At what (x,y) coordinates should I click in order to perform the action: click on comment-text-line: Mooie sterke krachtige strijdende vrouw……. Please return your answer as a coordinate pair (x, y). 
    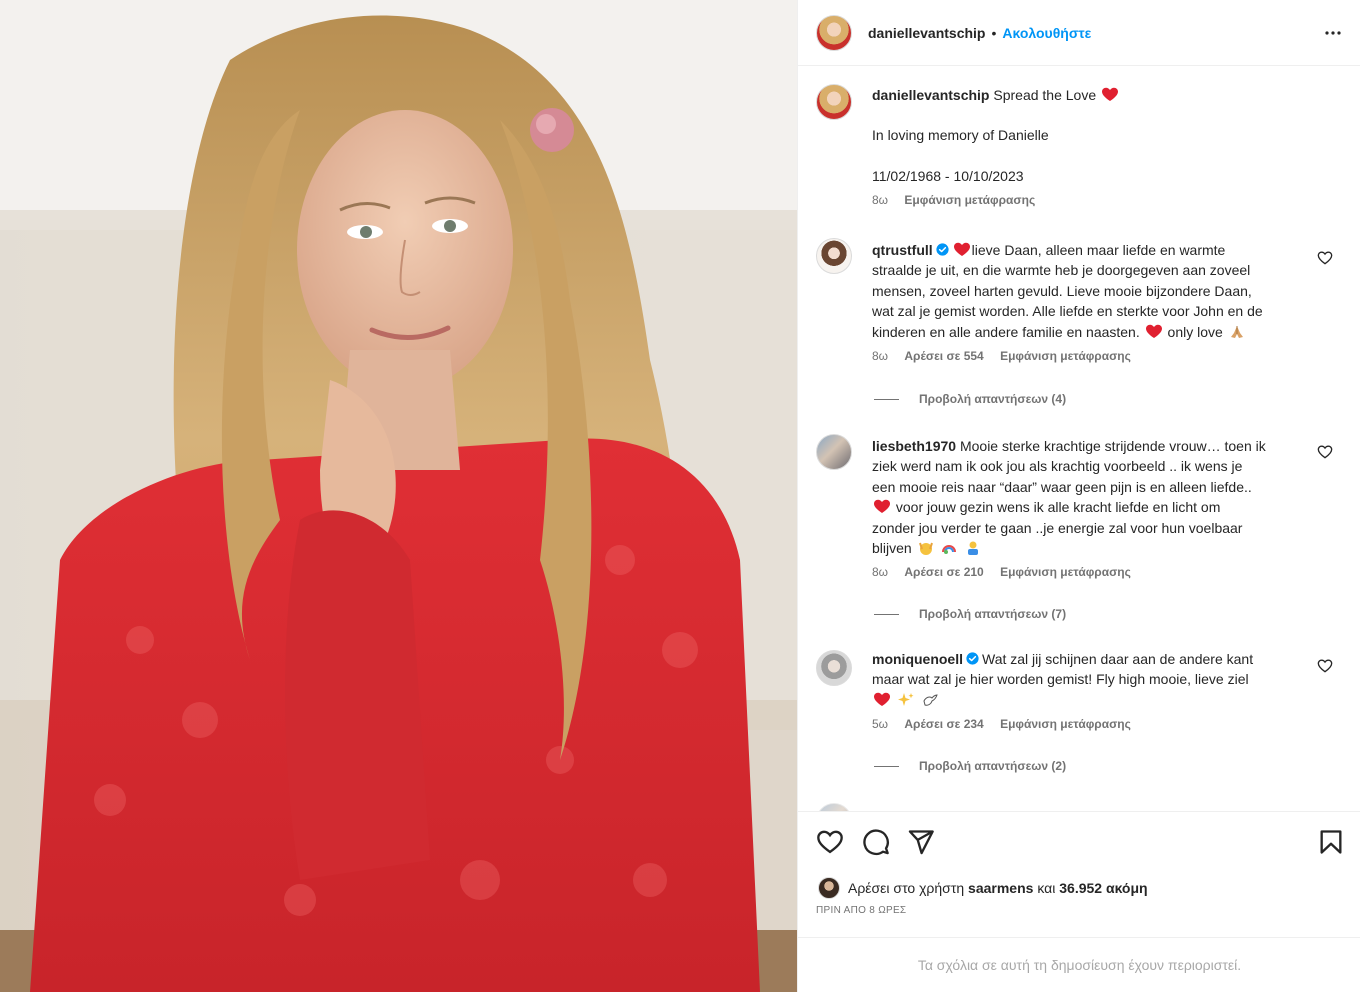
    Looking at the image, I should click on (1112, 446).